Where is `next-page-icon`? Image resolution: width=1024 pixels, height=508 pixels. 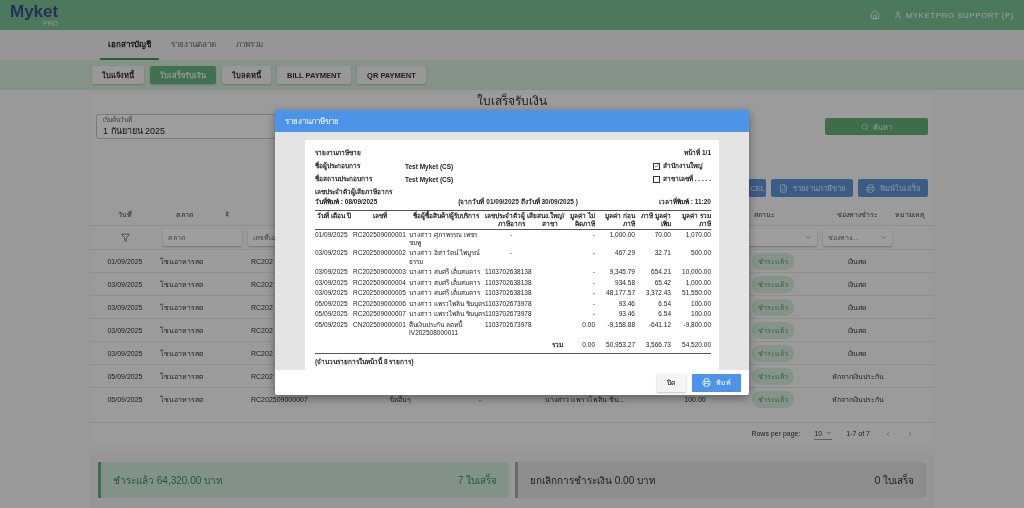
next-page-icon is located at coordinates (910, 433).